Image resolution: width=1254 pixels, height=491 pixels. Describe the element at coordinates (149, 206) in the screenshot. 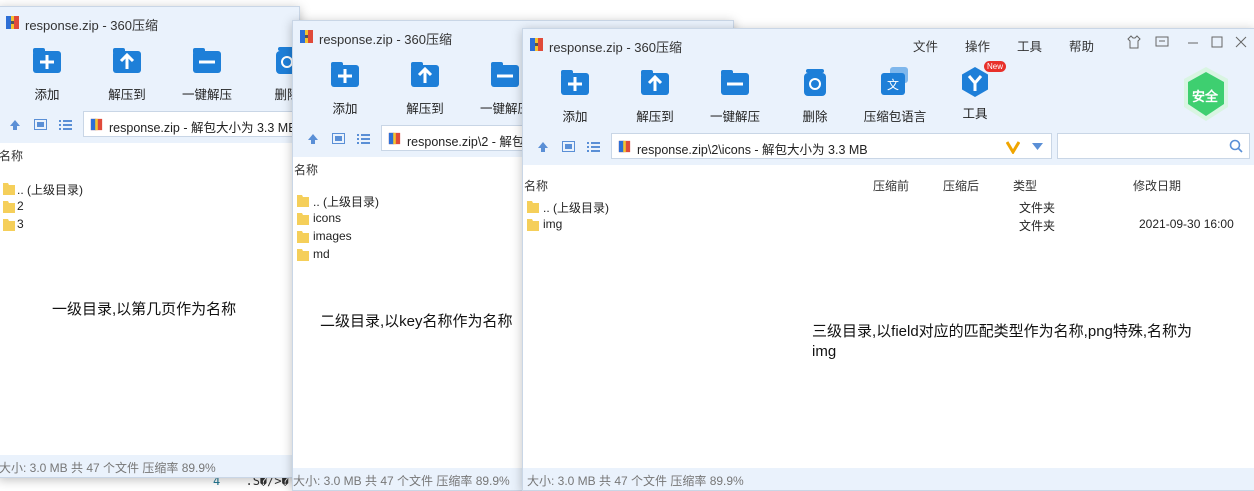

I see `list-item: 2` at that location.